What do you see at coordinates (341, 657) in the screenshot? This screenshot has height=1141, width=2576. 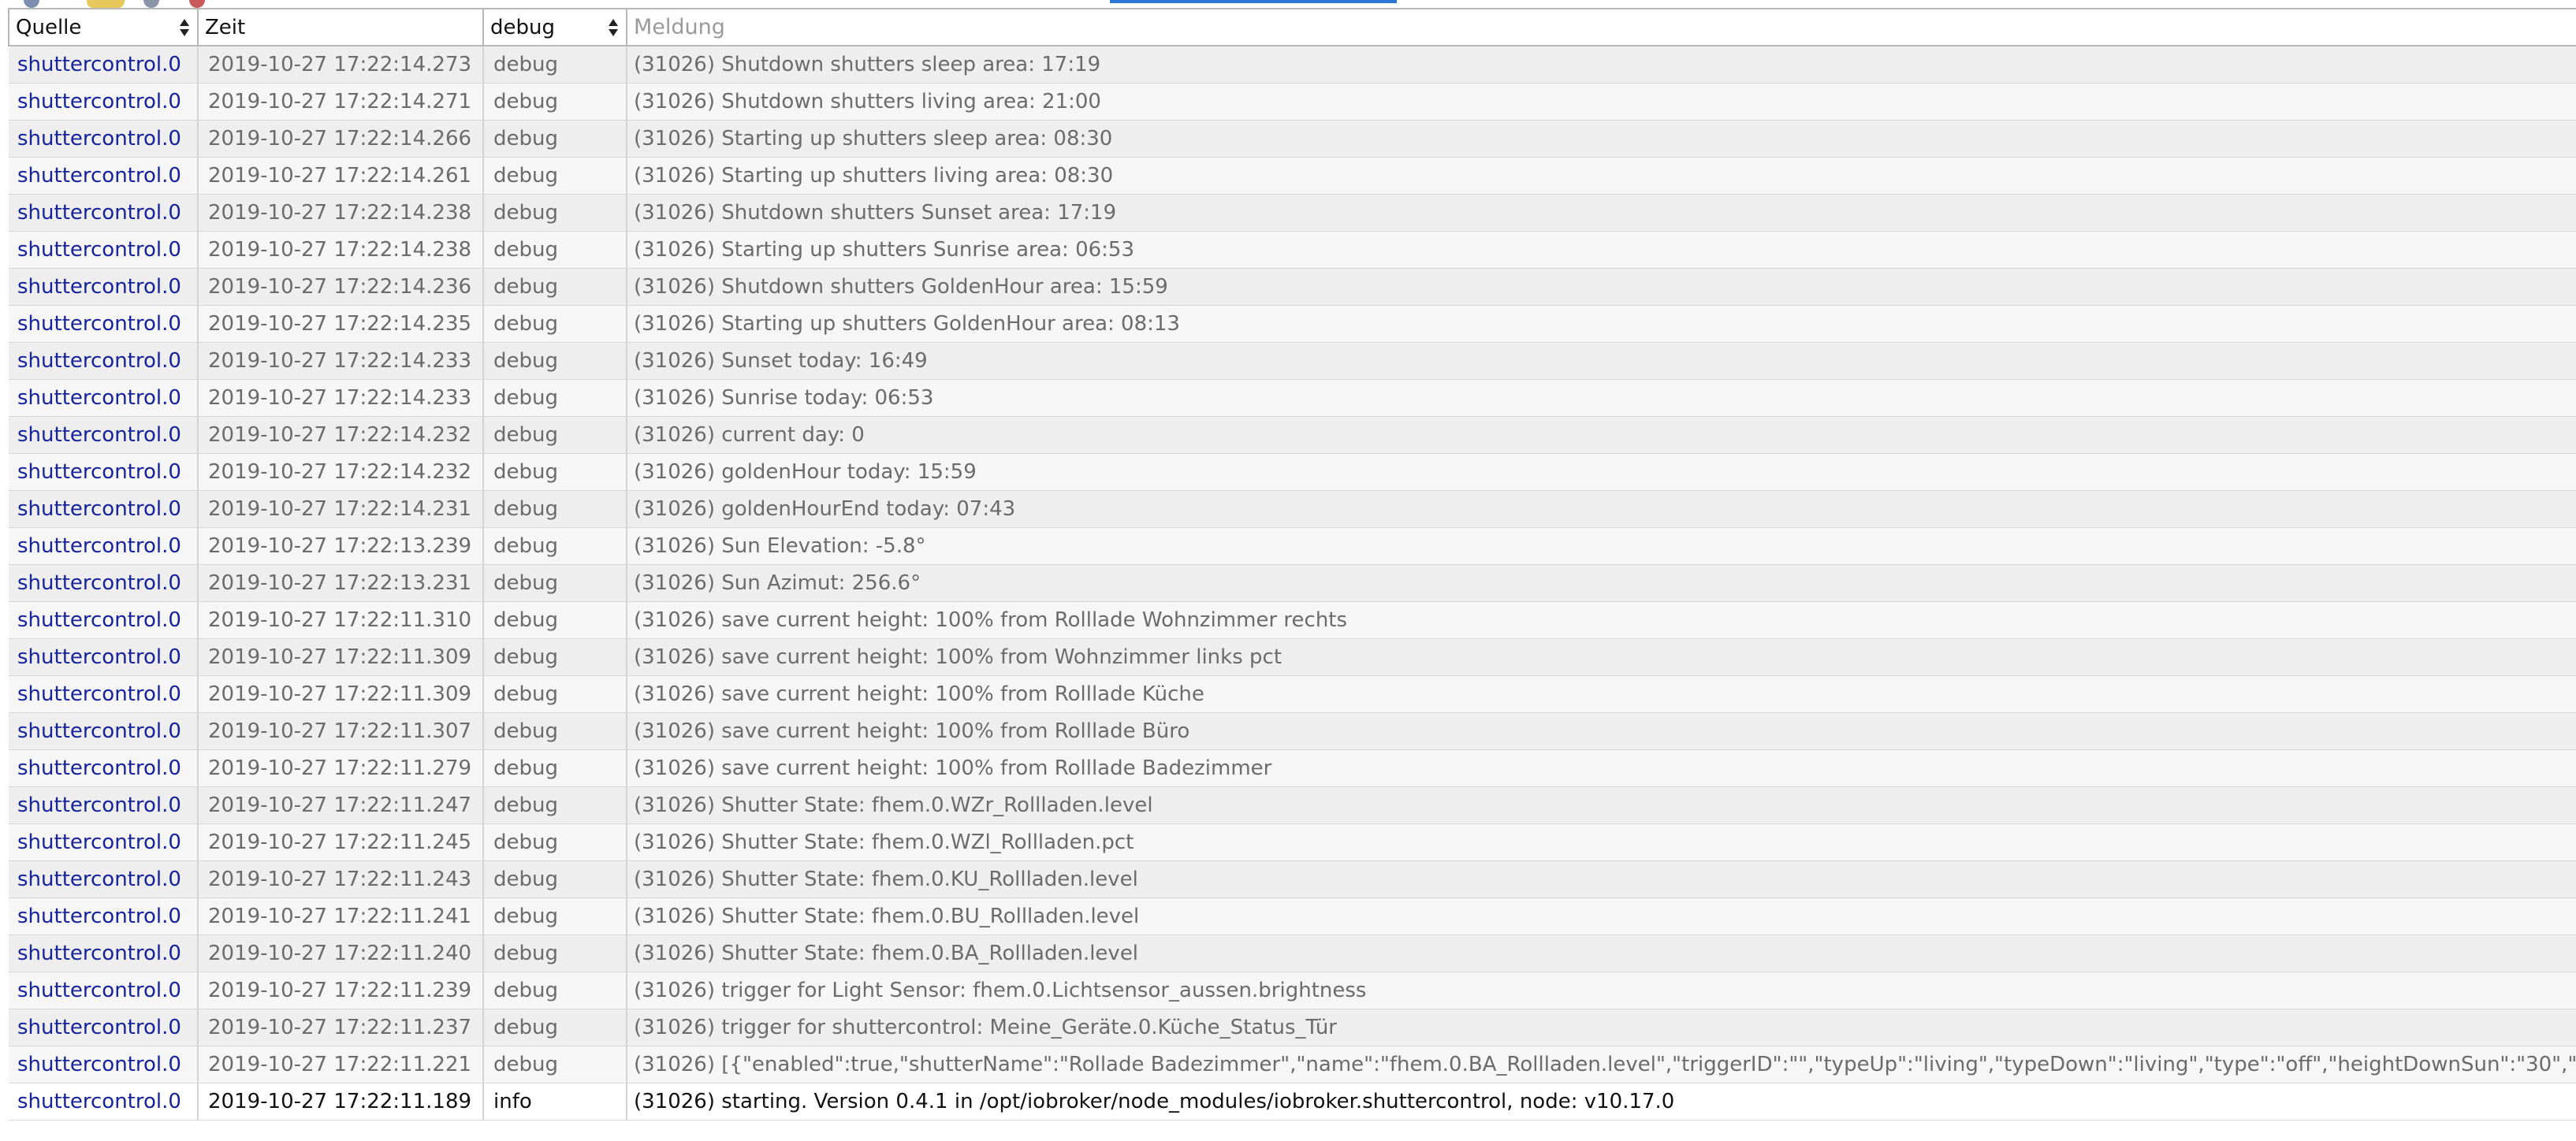 I see `log-time: 2019-10-27 17:22:11.309` at bounding box center [341, 657].